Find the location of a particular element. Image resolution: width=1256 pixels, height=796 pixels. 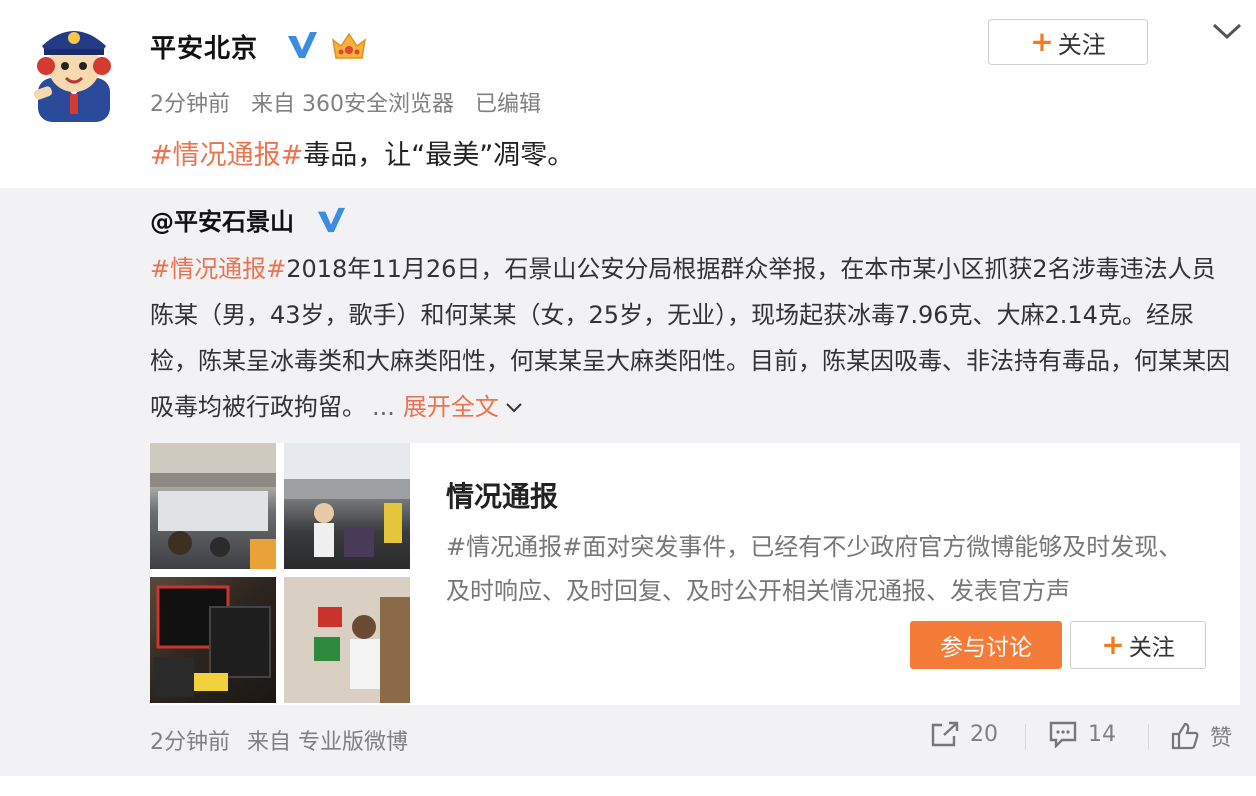

repost-source: 来自 专业版微博 is located at coordinates (327, 742).